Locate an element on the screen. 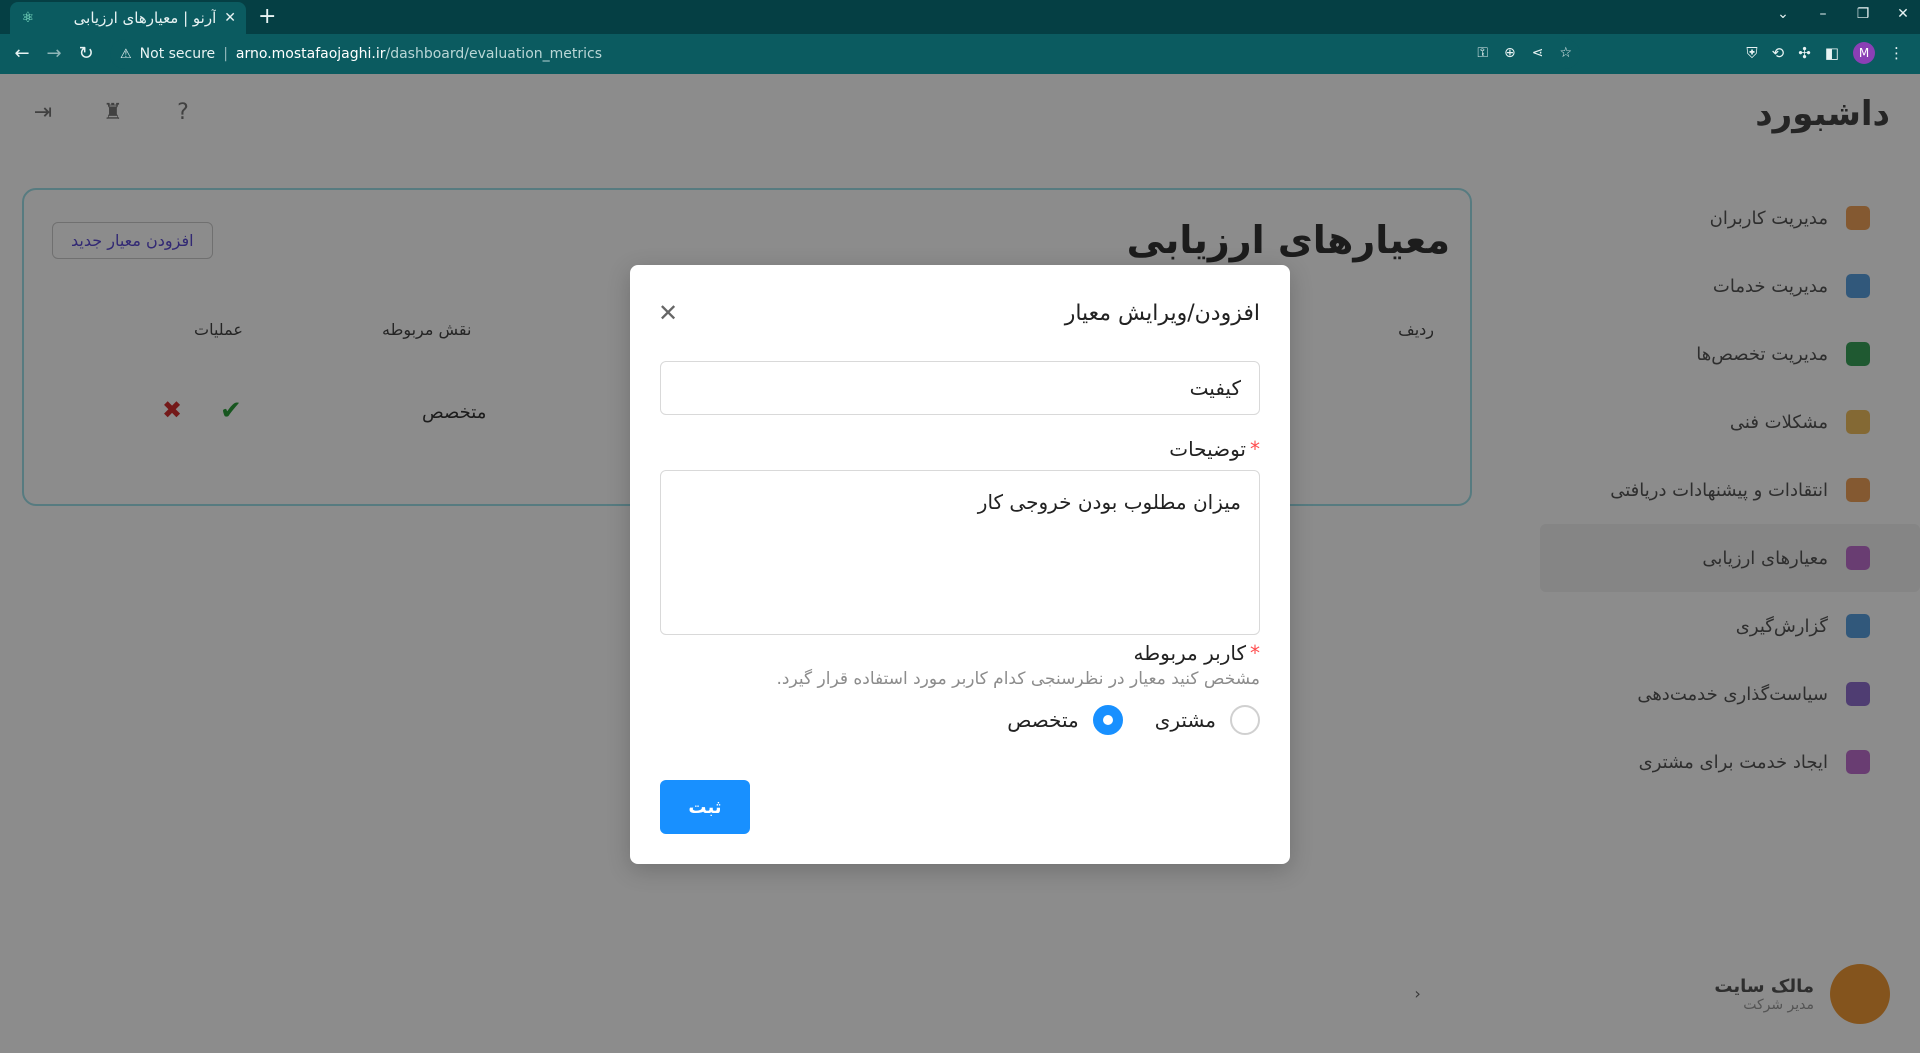  radio-option-customer: مشتری is located at coordinates (1207, 720).